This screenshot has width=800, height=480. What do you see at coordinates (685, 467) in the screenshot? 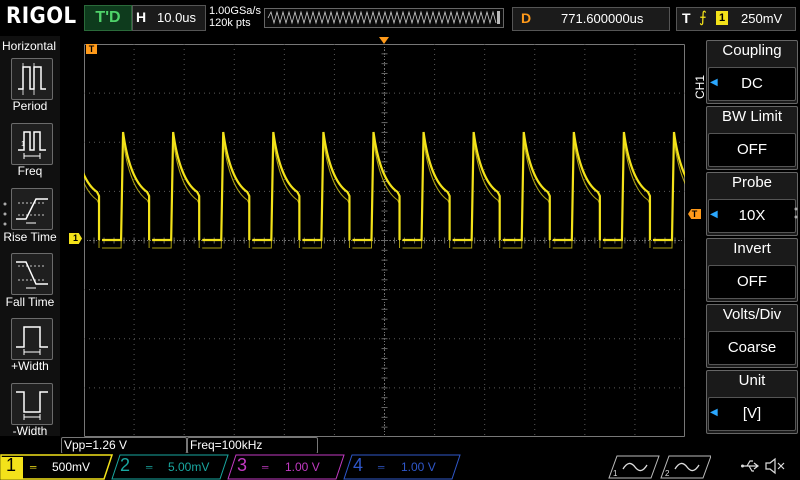
I see `generator-2-icon: 2` at bounding box center [685, 467].